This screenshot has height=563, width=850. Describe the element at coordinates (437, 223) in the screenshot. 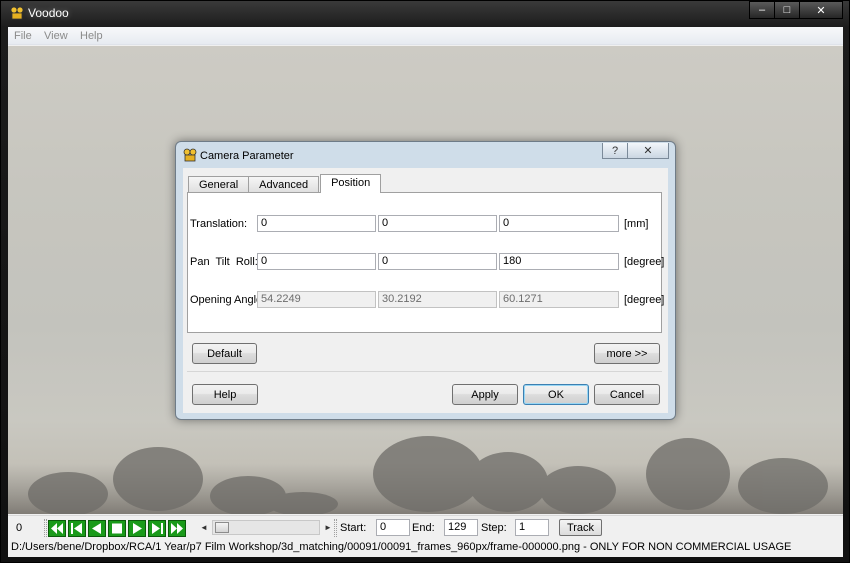

I see `translation-y-input: 0` at that location.